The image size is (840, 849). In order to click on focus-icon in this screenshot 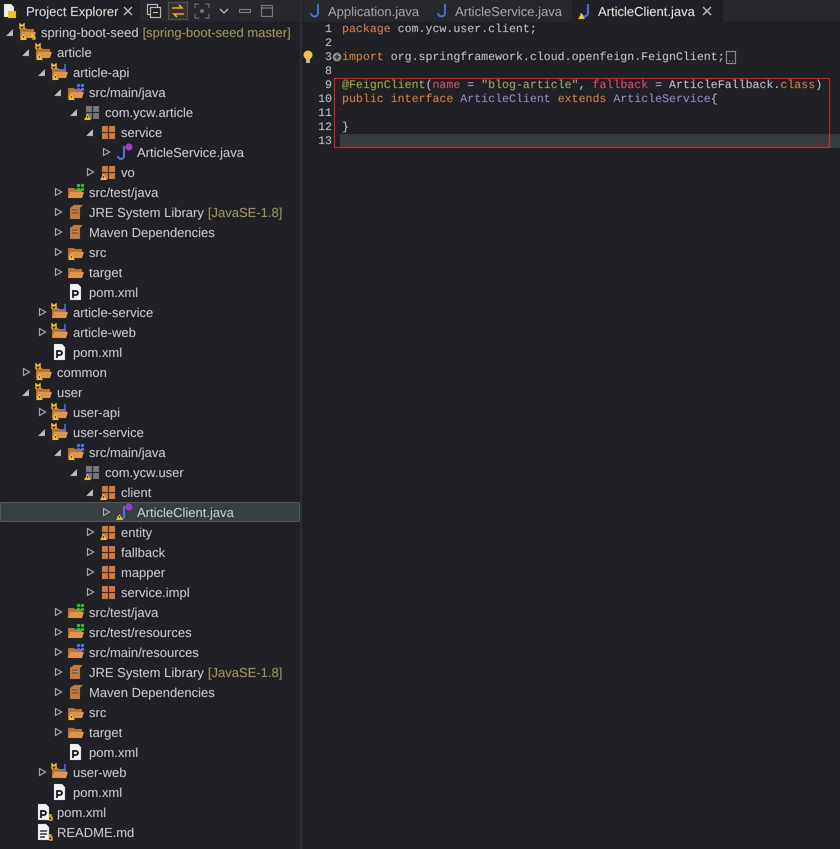, I will do `click(202, 11)`.